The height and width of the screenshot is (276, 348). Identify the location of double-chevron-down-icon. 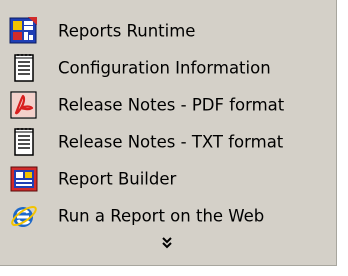
(167, 243).